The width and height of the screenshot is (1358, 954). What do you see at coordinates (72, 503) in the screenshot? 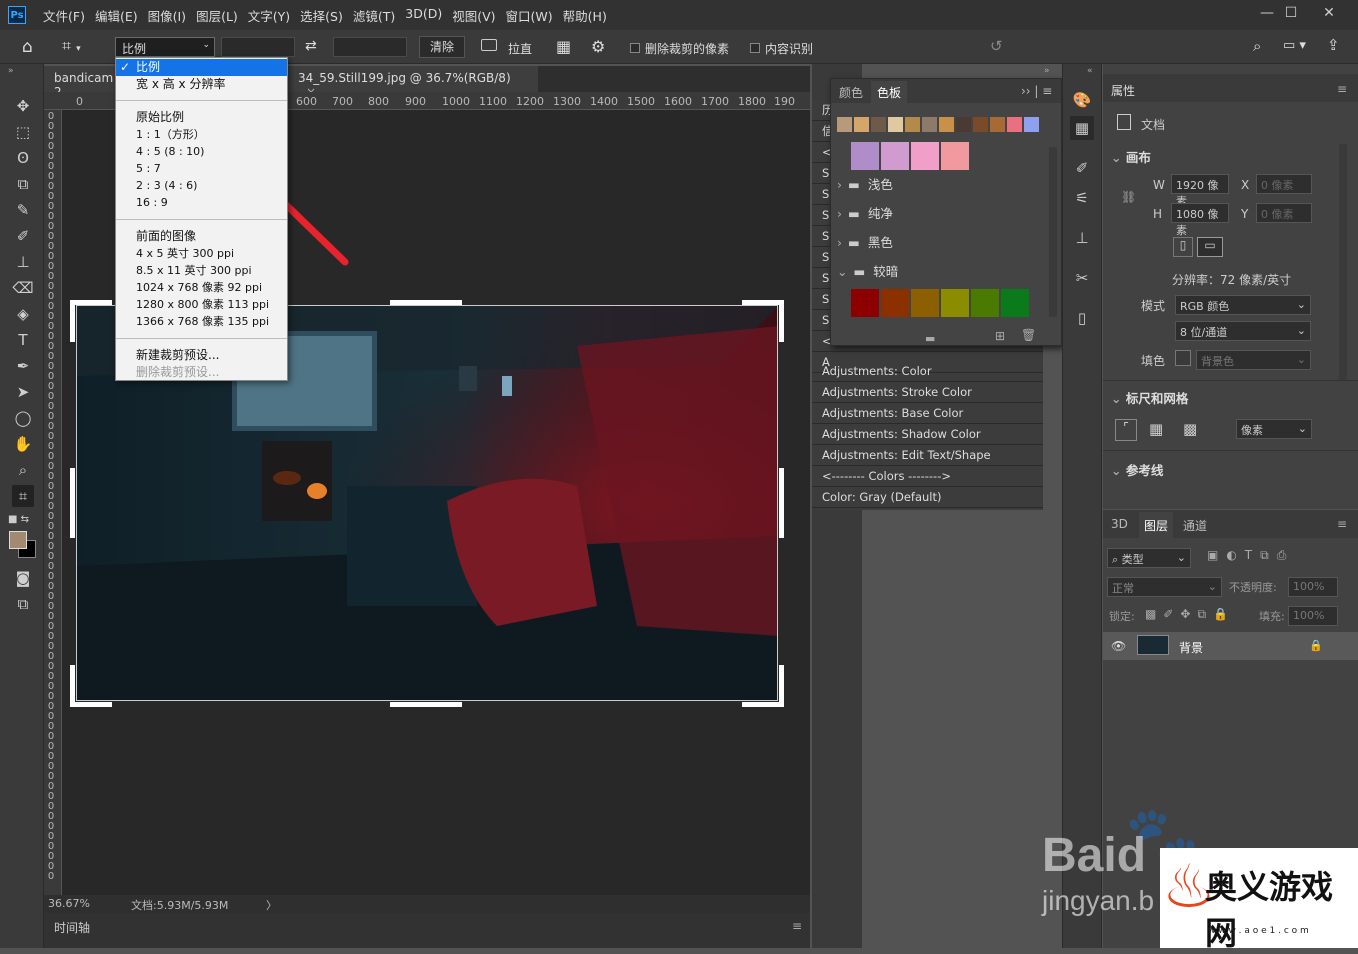
I see `crop-handle-left` at bounding box center [72, 503].